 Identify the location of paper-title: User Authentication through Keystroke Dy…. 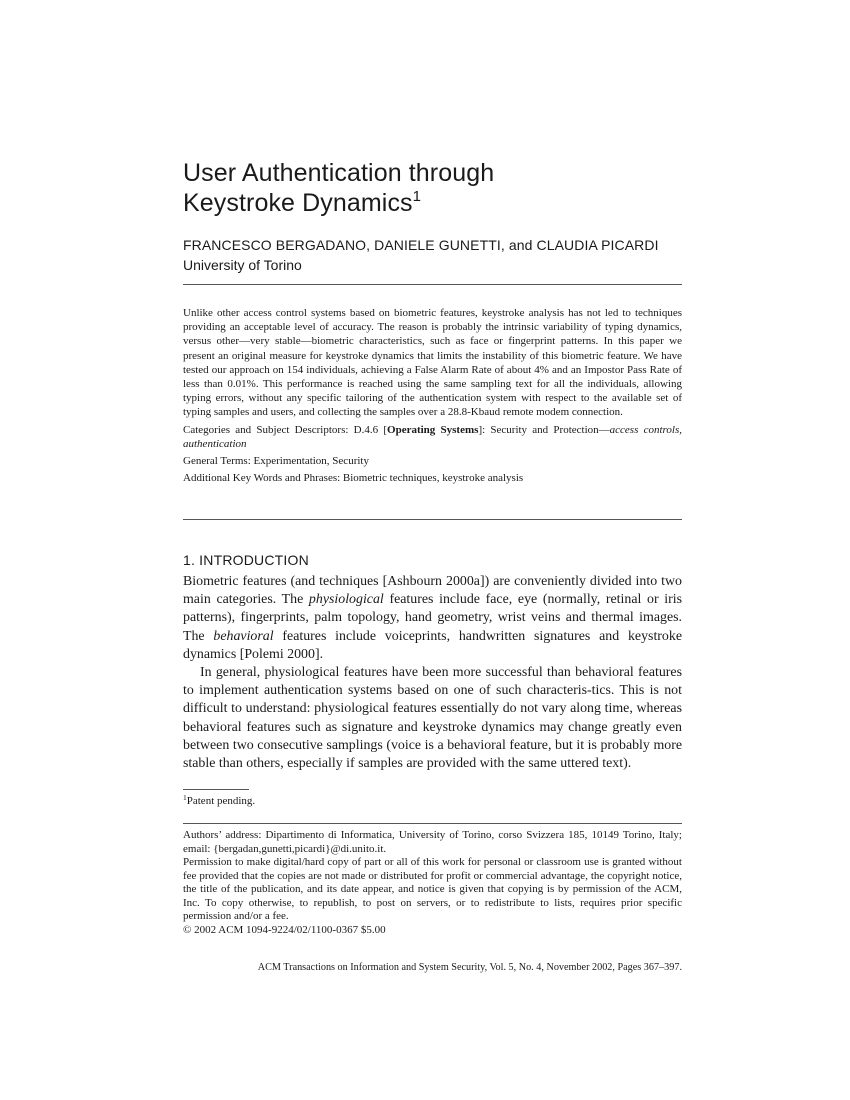
(432, 188).